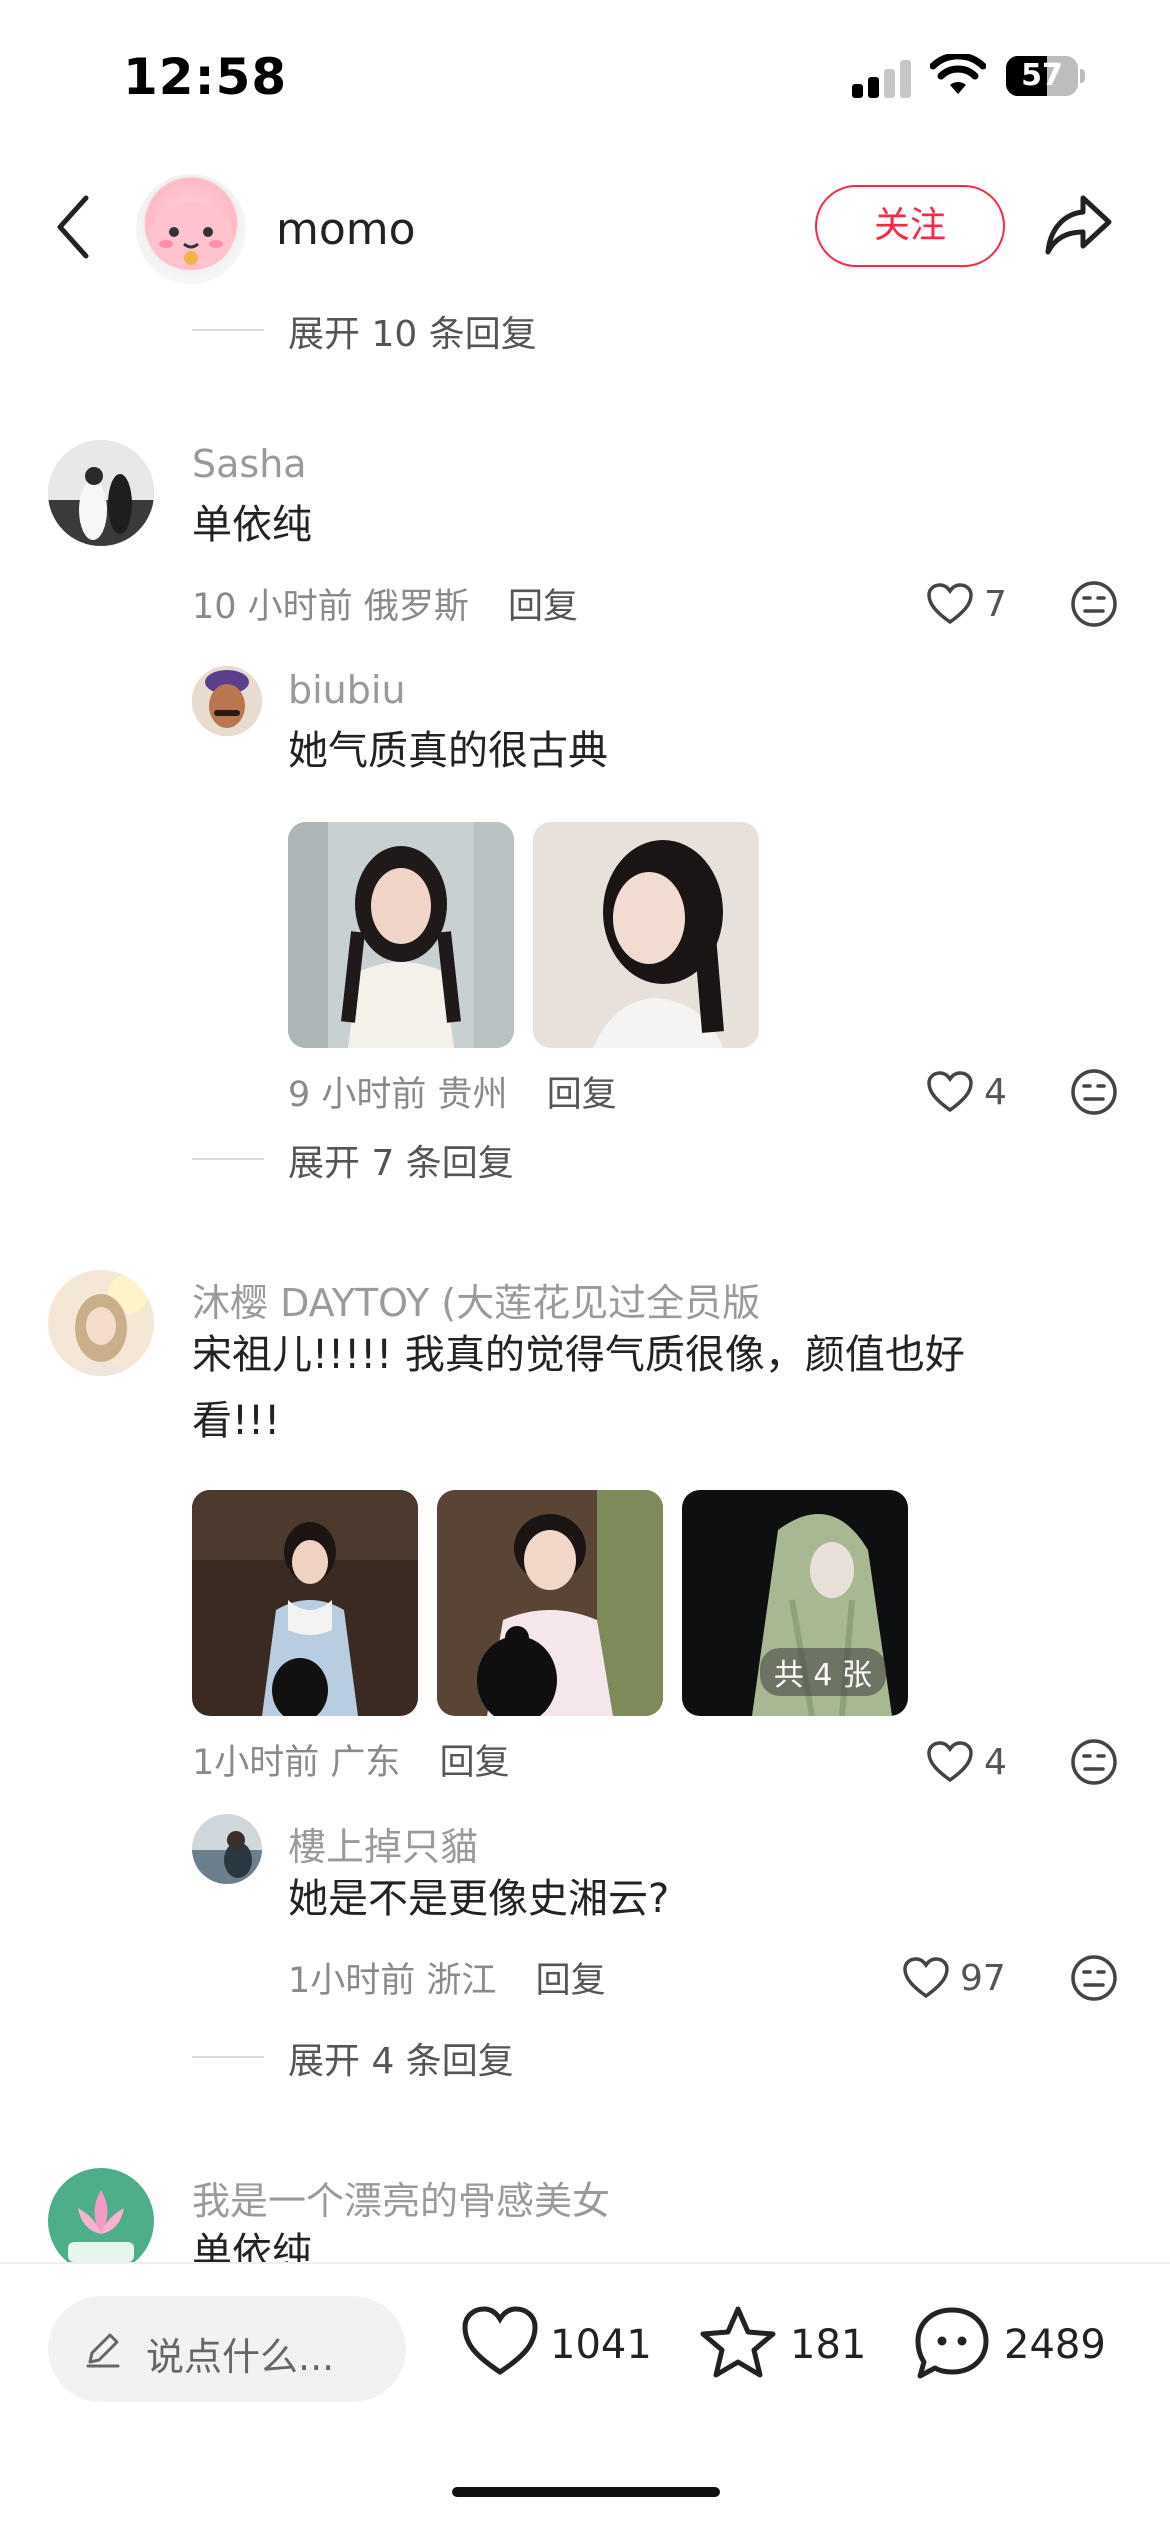 The image size is (1170, 2532). Describe the element at coordinates (578, 1355) in the screenshot. I see `comment-text: 宋祖儿!!!!! 我真的觉得气质很像，颜值也好` at that location.